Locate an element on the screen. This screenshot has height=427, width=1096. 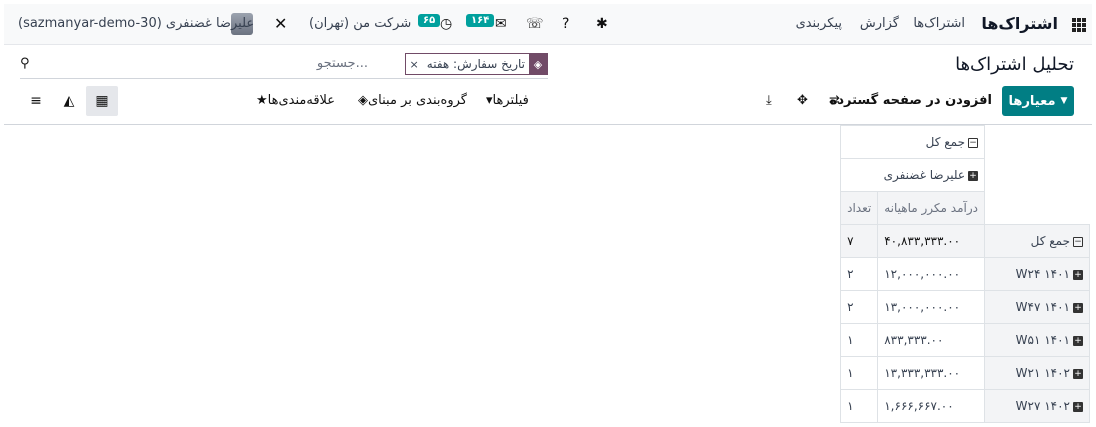
cohort-view-button: ≡ is located at coordinates (36, 101).